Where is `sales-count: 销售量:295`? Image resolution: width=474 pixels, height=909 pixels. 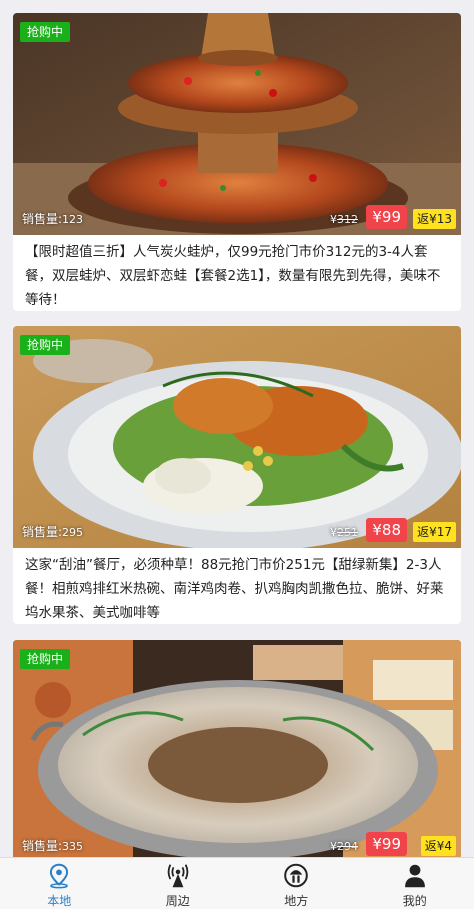 sales-count: 销售量:295 is located at coordinates (53, 532).